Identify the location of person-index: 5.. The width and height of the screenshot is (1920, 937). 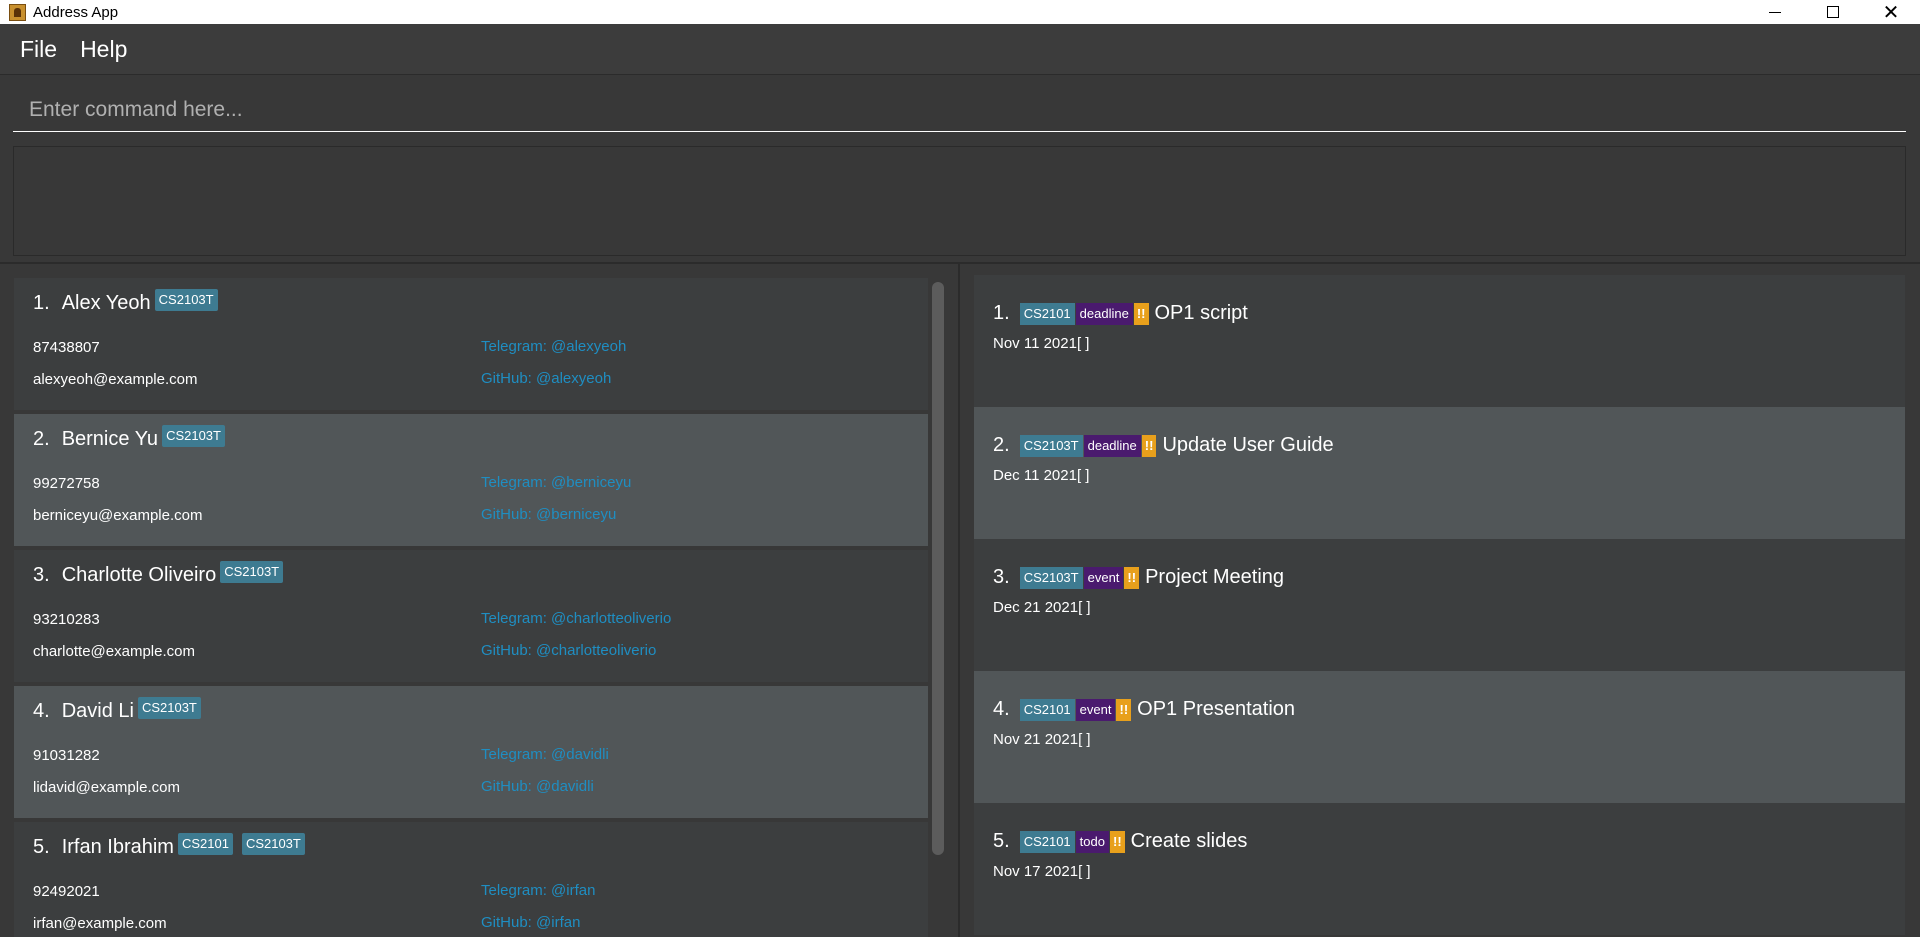
(41, 847).